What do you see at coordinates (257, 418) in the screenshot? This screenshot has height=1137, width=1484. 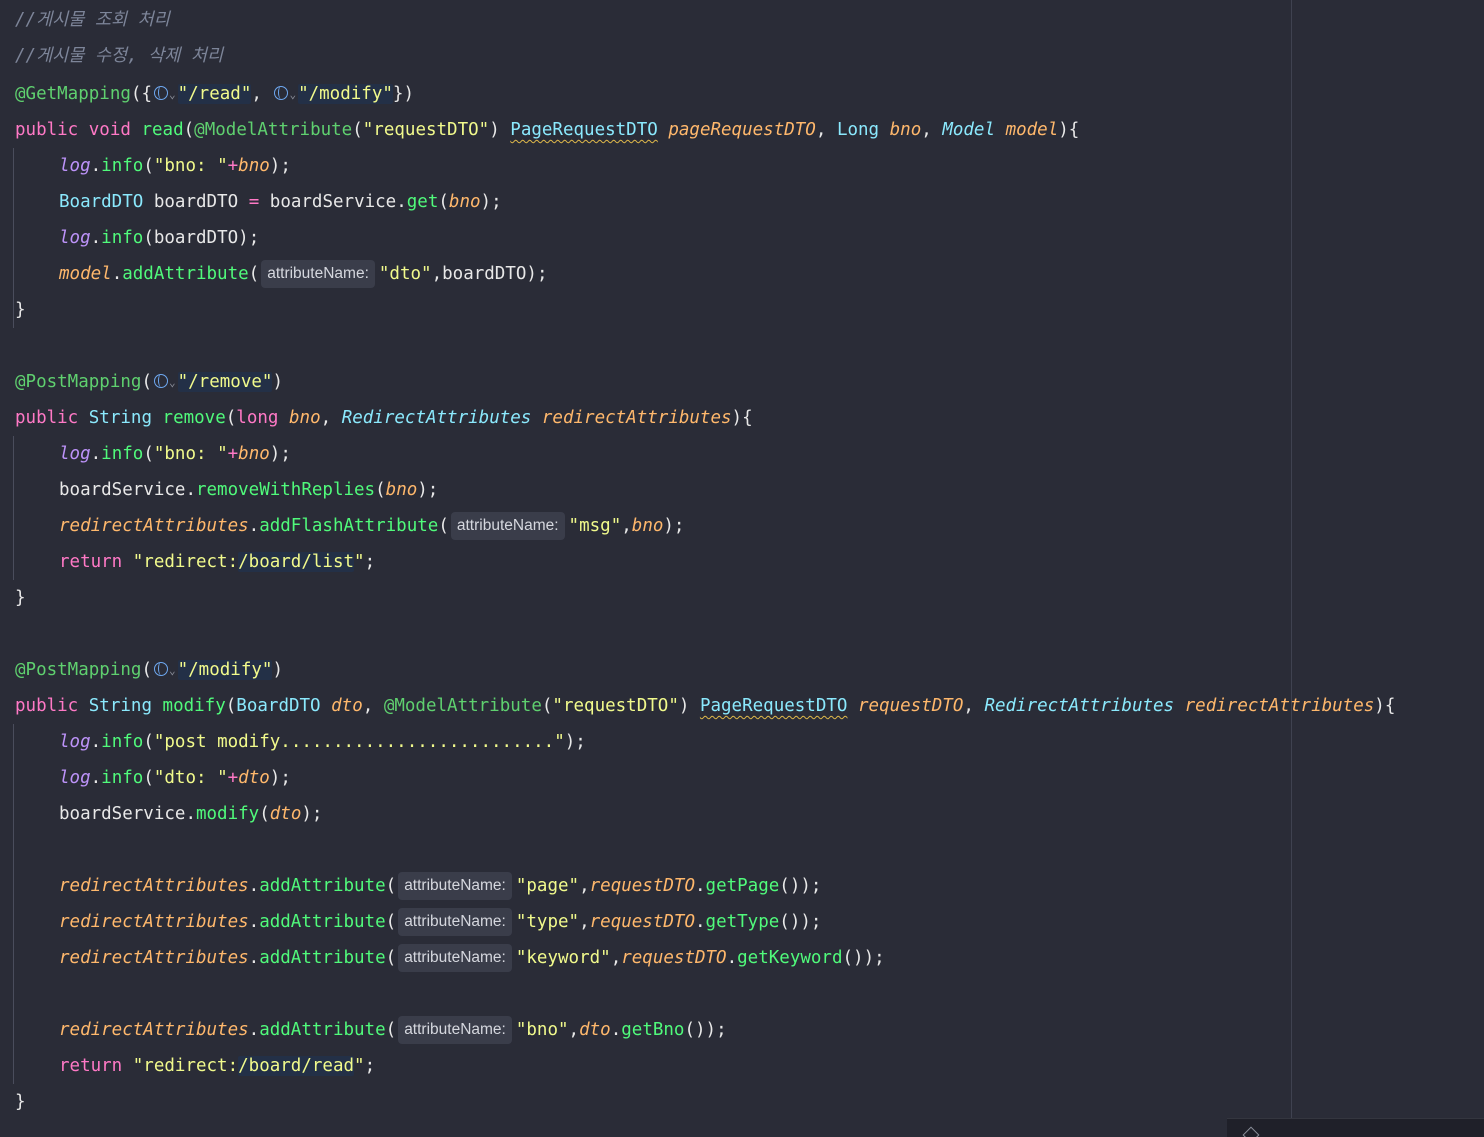 I see `keyword: long` at bounding box center [257, 418].